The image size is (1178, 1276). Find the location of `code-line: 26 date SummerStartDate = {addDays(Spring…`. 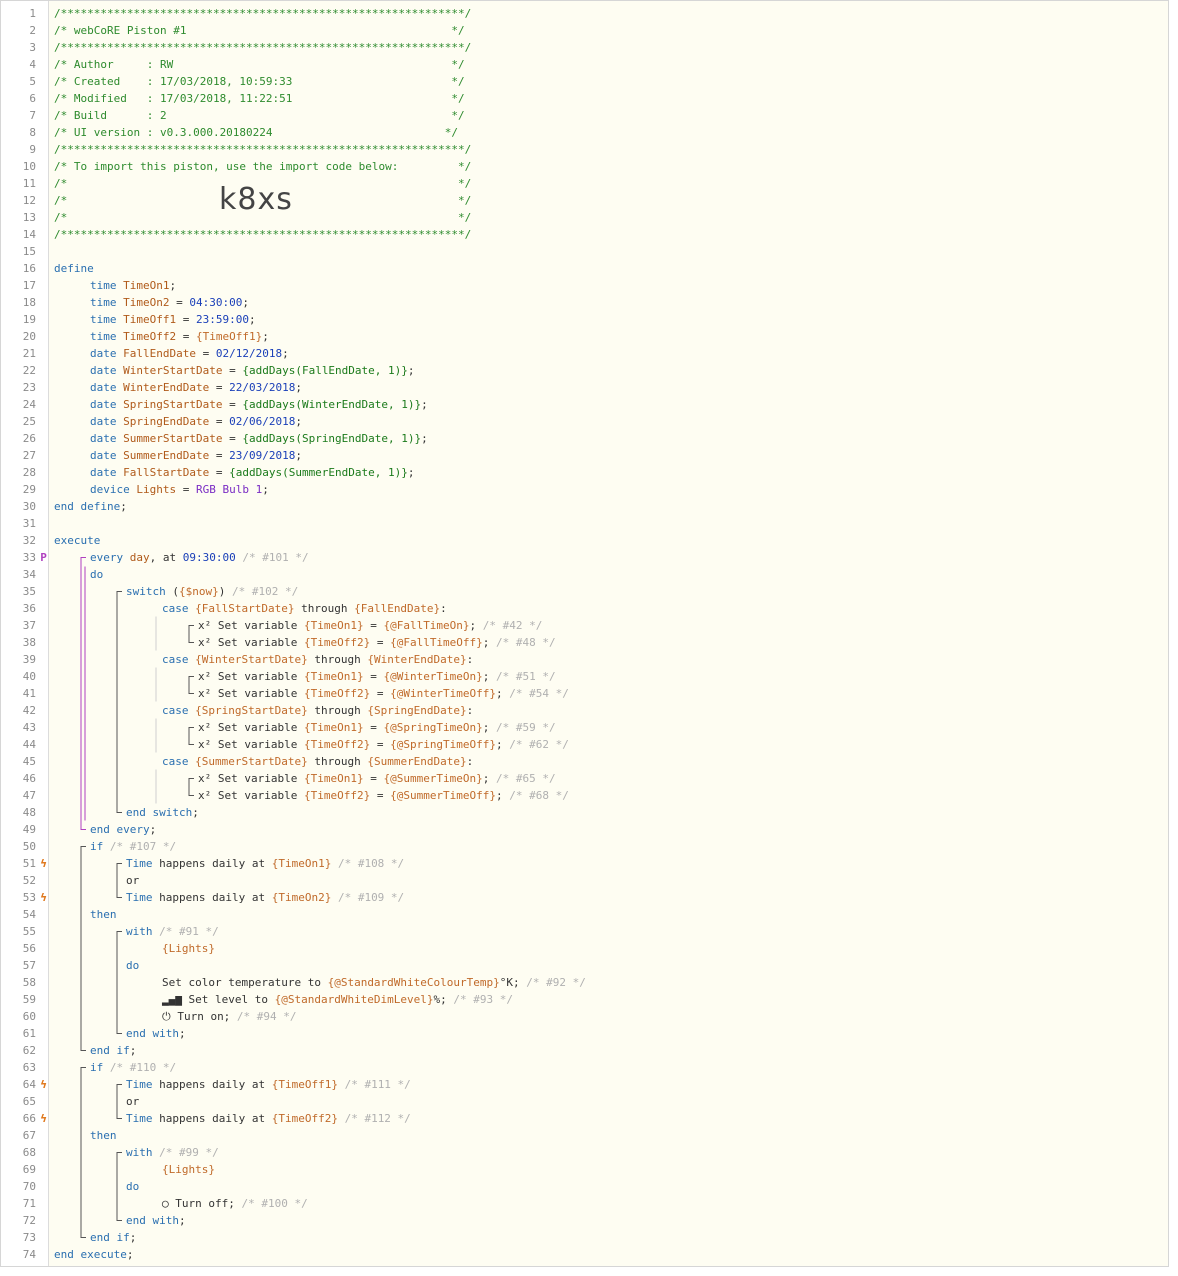

code-line: 26 date SummerStartDate = {addDays(Spring… is located at coordinates (584, 438).